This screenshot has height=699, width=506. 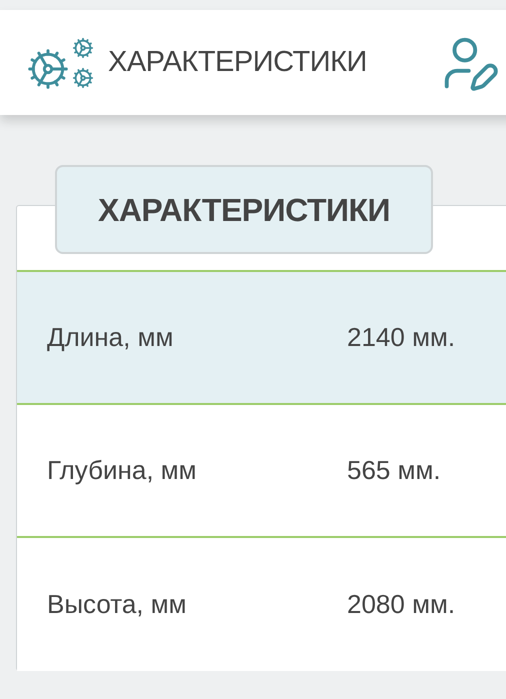 What do you see at coordinates (401, 604) in the screenshot?
I see `table-cell-text: 2080 мм.` at bounding box center [401, 604].